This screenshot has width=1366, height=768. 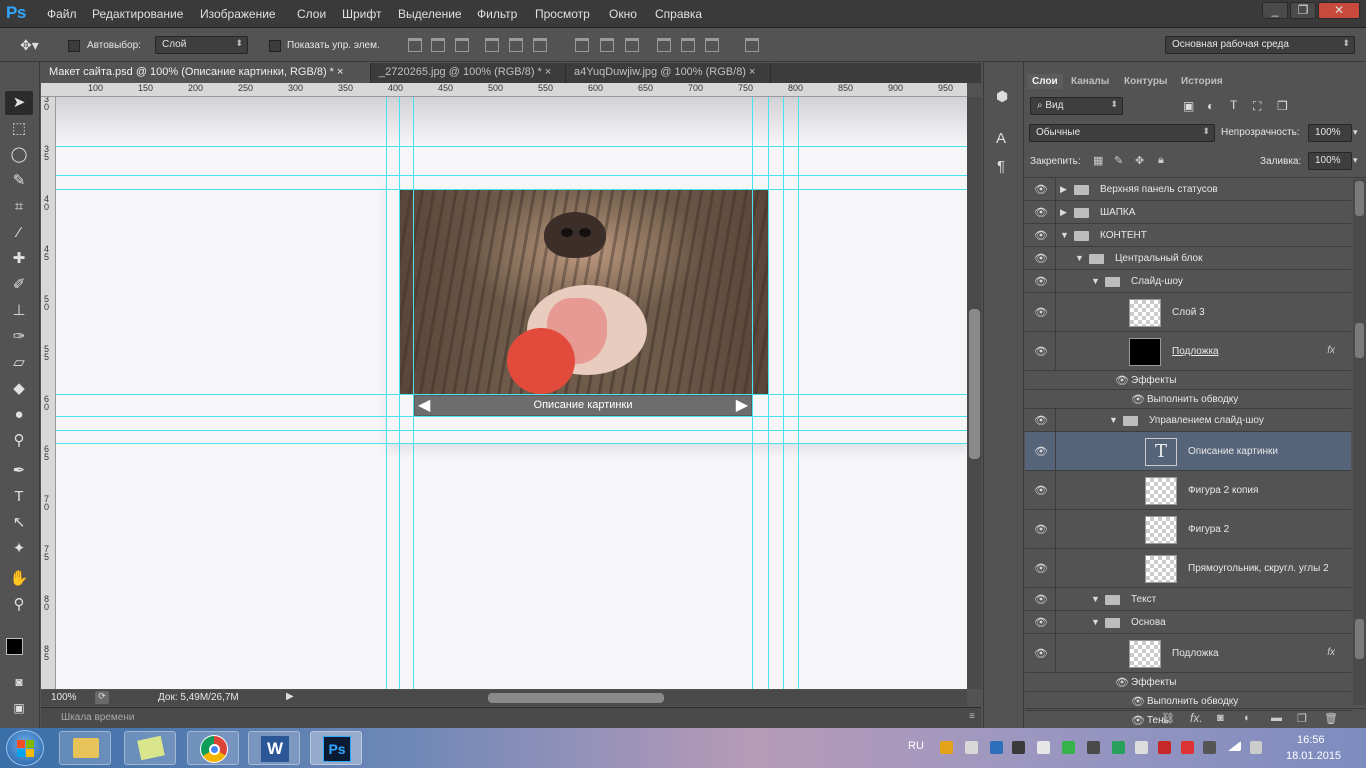 I want to click on hand-tool-icon: ✋, so click(x=19, y=579).